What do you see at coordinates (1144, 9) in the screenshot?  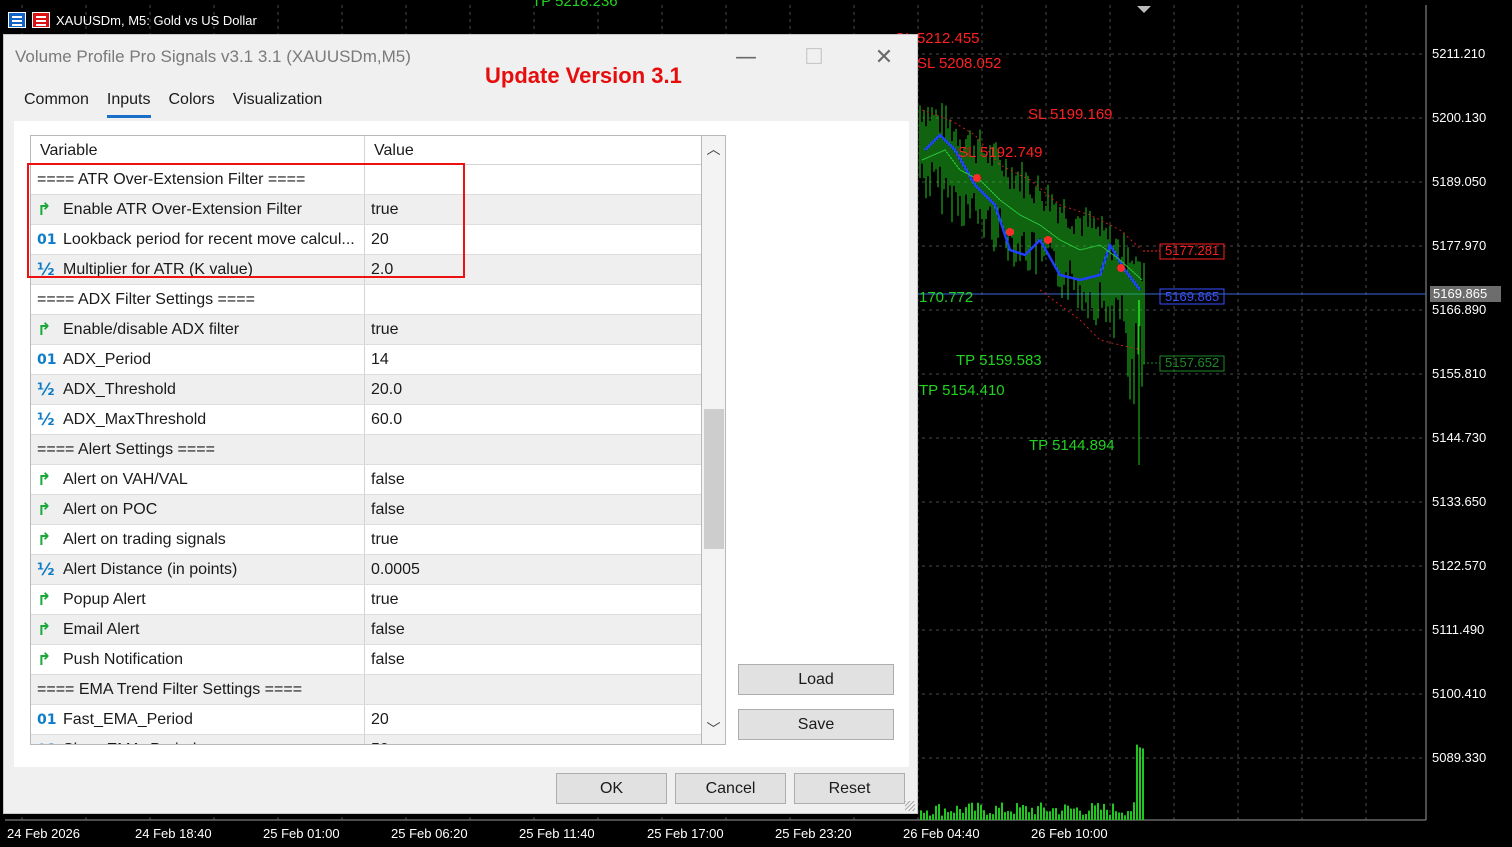 I see `chart-shift-marker` at bounding box center [1144, 9].